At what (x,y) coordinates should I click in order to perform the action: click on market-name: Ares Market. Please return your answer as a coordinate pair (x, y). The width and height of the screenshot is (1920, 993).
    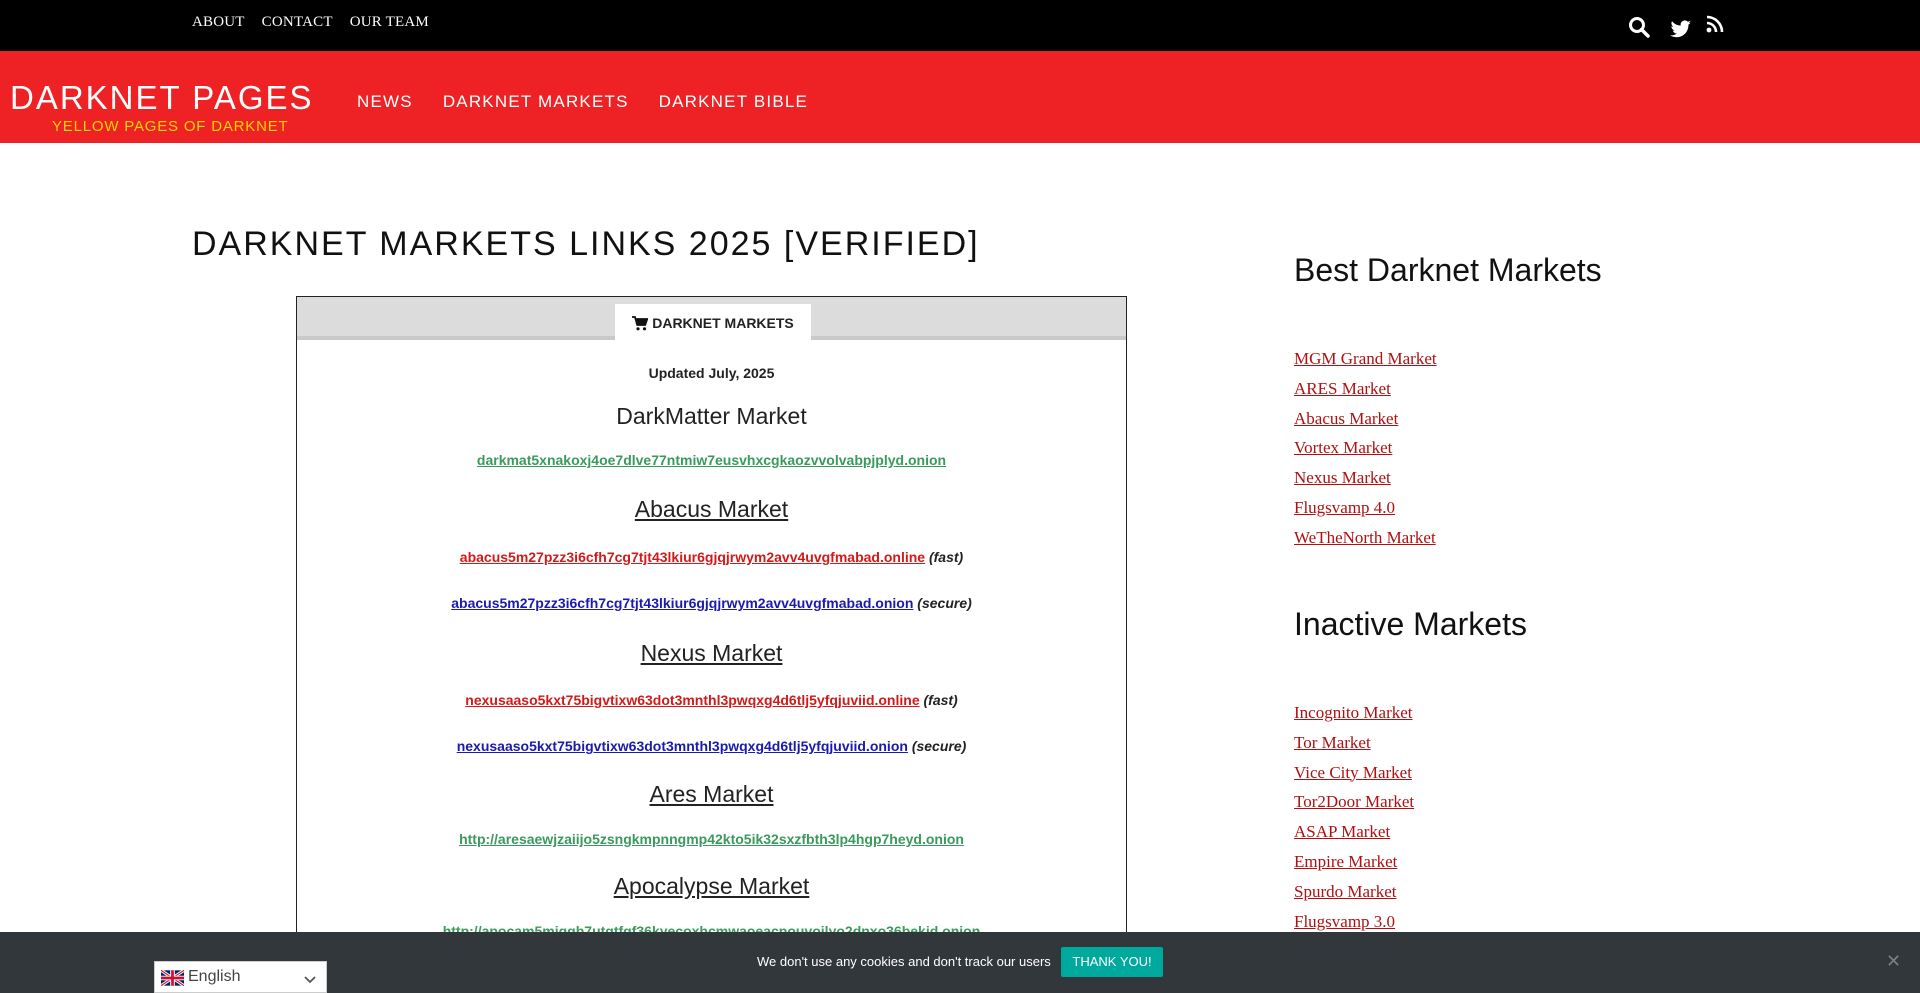
    Looking at the image, I should click on (711, 794).